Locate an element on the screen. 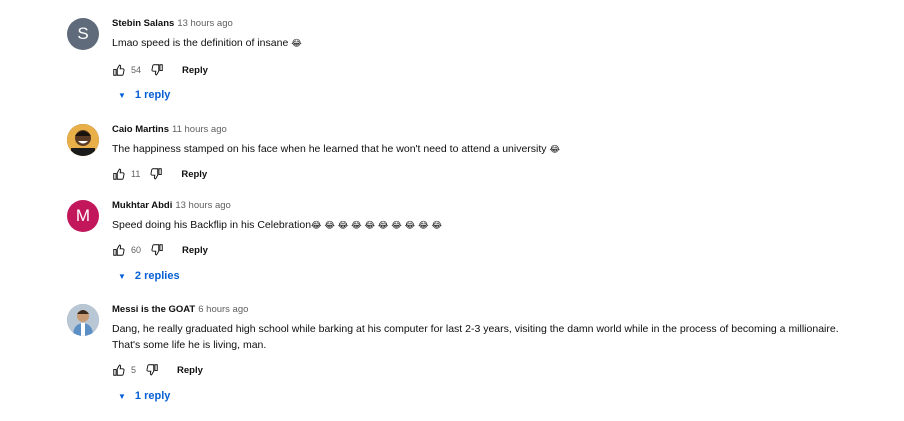  comment-text: Lmao speed is the definition of insane 😂 is located at coordinates (207, 43).